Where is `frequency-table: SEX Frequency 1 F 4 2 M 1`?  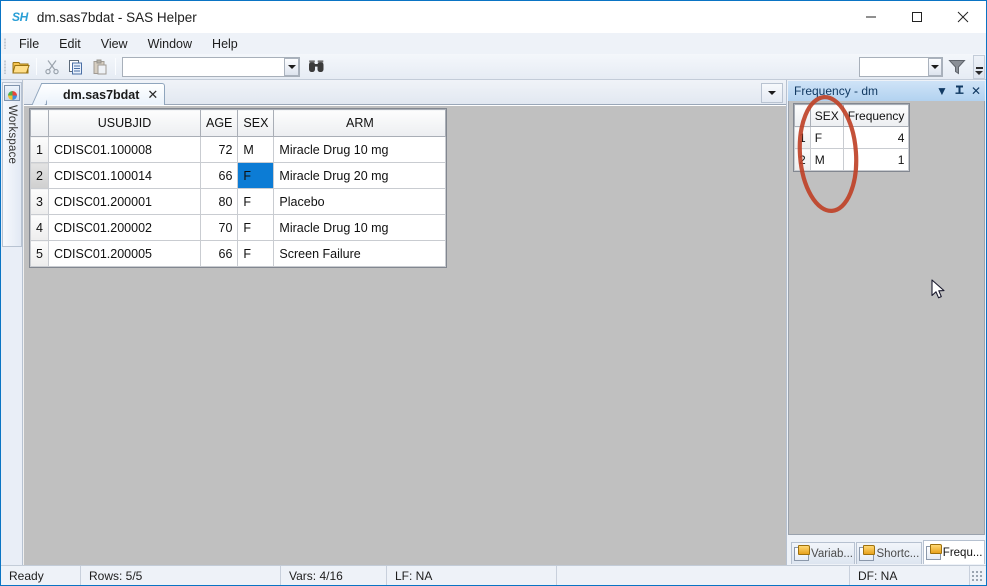
frequency-table: SEX Frequency 1 F 4 2 M 1 is located at coordinates (852, 137).